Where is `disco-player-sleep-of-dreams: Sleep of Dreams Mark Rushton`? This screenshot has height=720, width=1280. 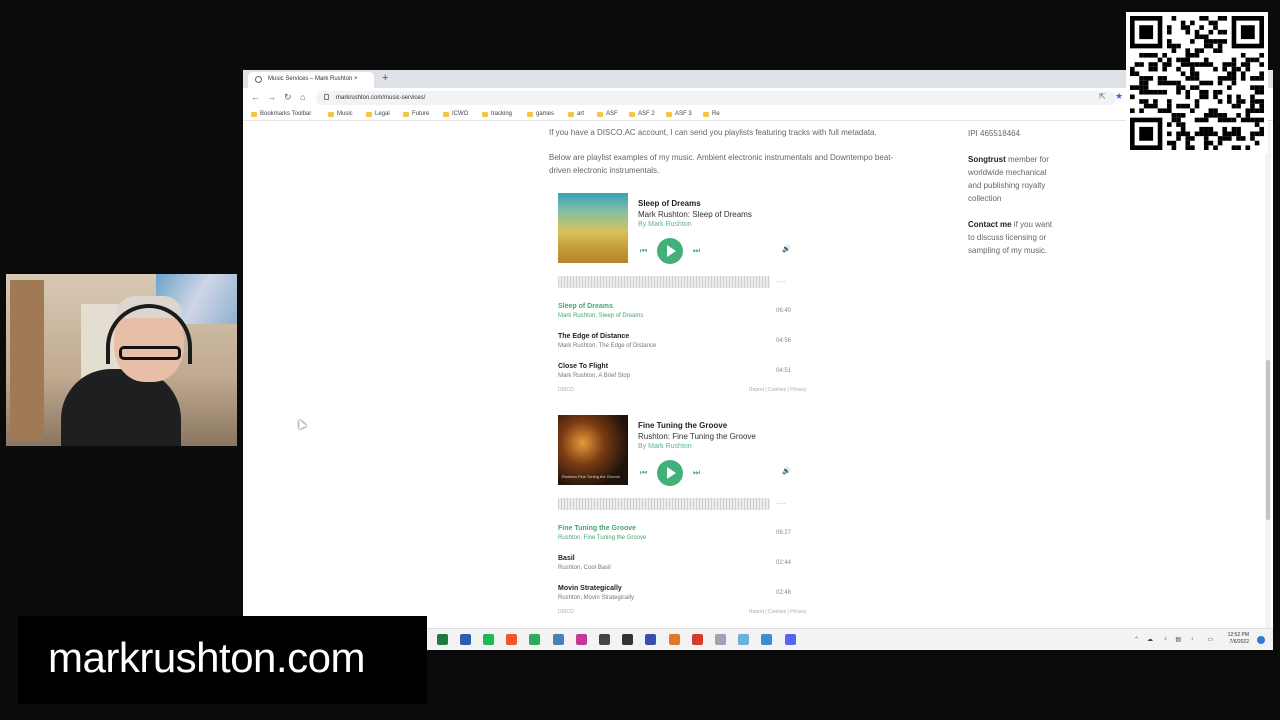
disco-player-sleep-of-dreams: Sleep of Dreams Mark Rushton is located at coordinates (682, 303).